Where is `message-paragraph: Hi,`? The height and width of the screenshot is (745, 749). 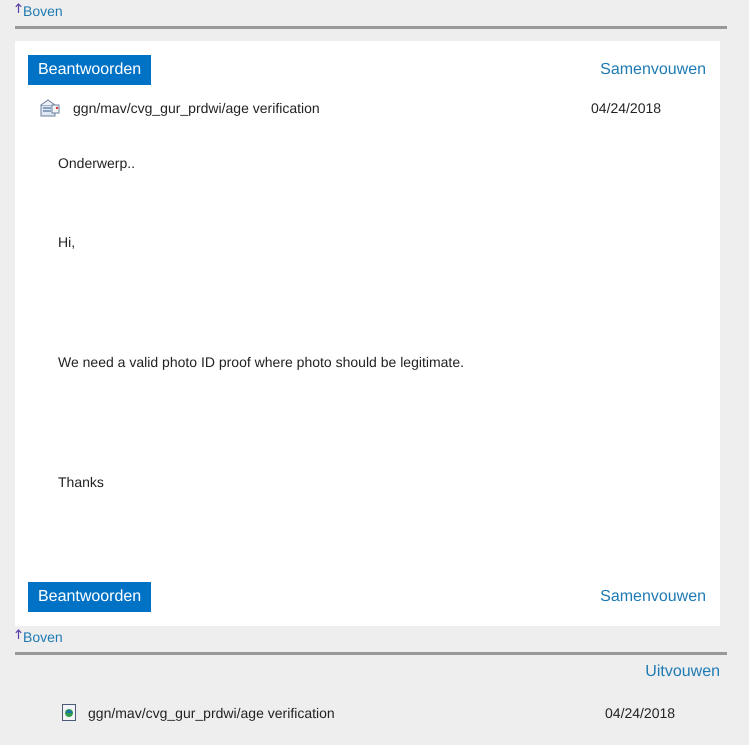
message-paragraph: Hi, is located at coordinates (67, 242).